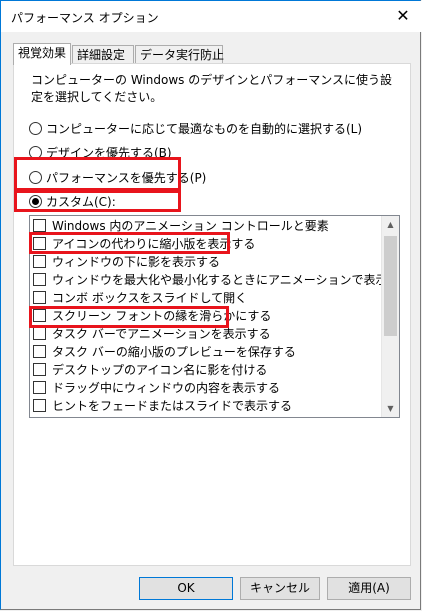  I want to click on scroll-thumb, so click(390, 286).